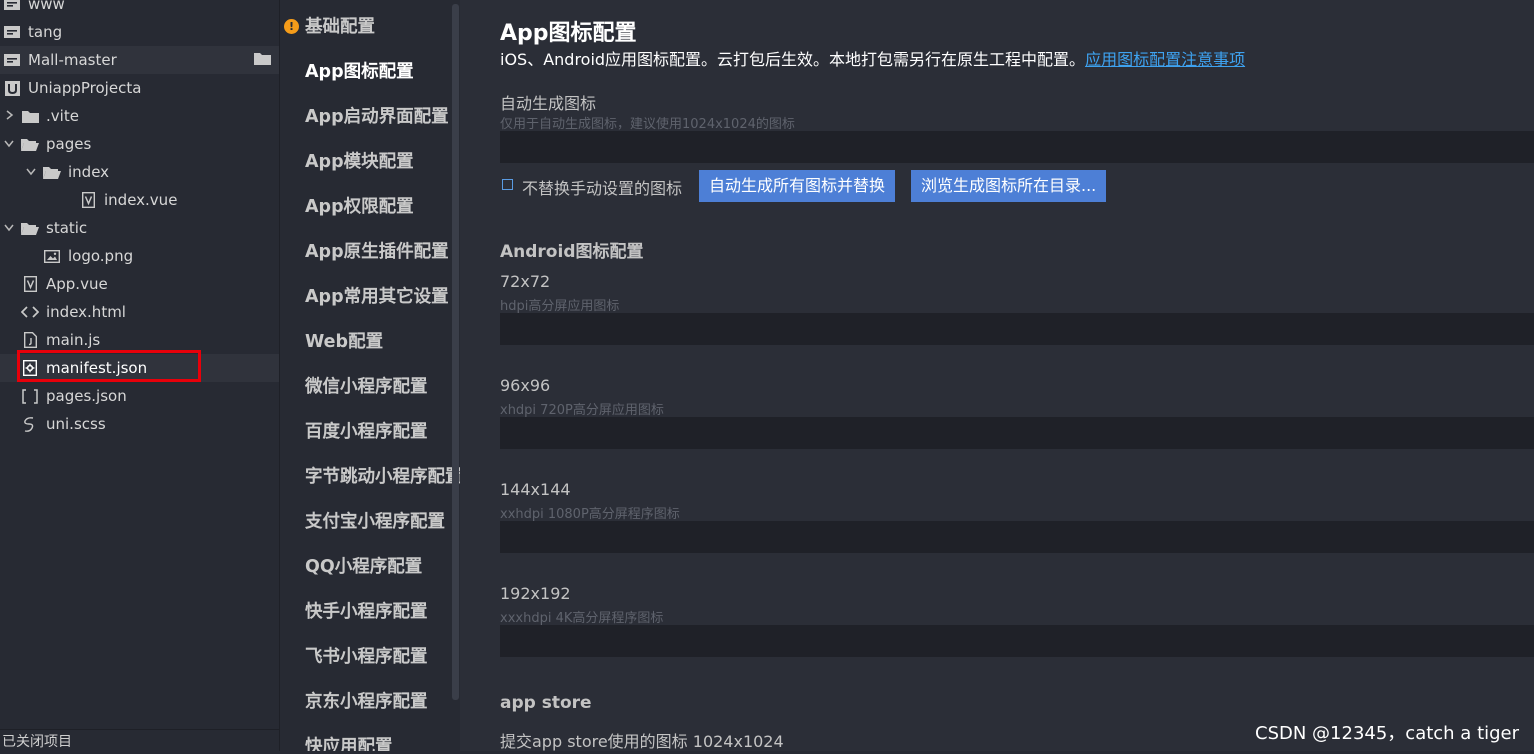  What do you see at coordinates (46, 6) in the screenshot?
I see `tree-item-label: www` at bounding box center [46, 6].